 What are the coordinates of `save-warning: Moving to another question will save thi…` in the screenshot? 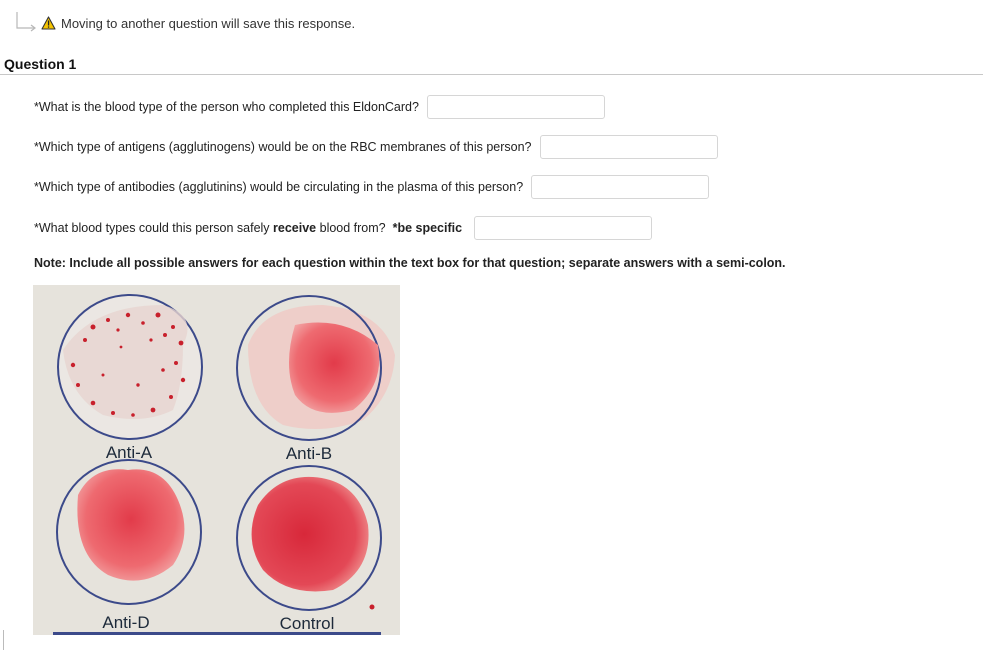 It's located at (184, 23).